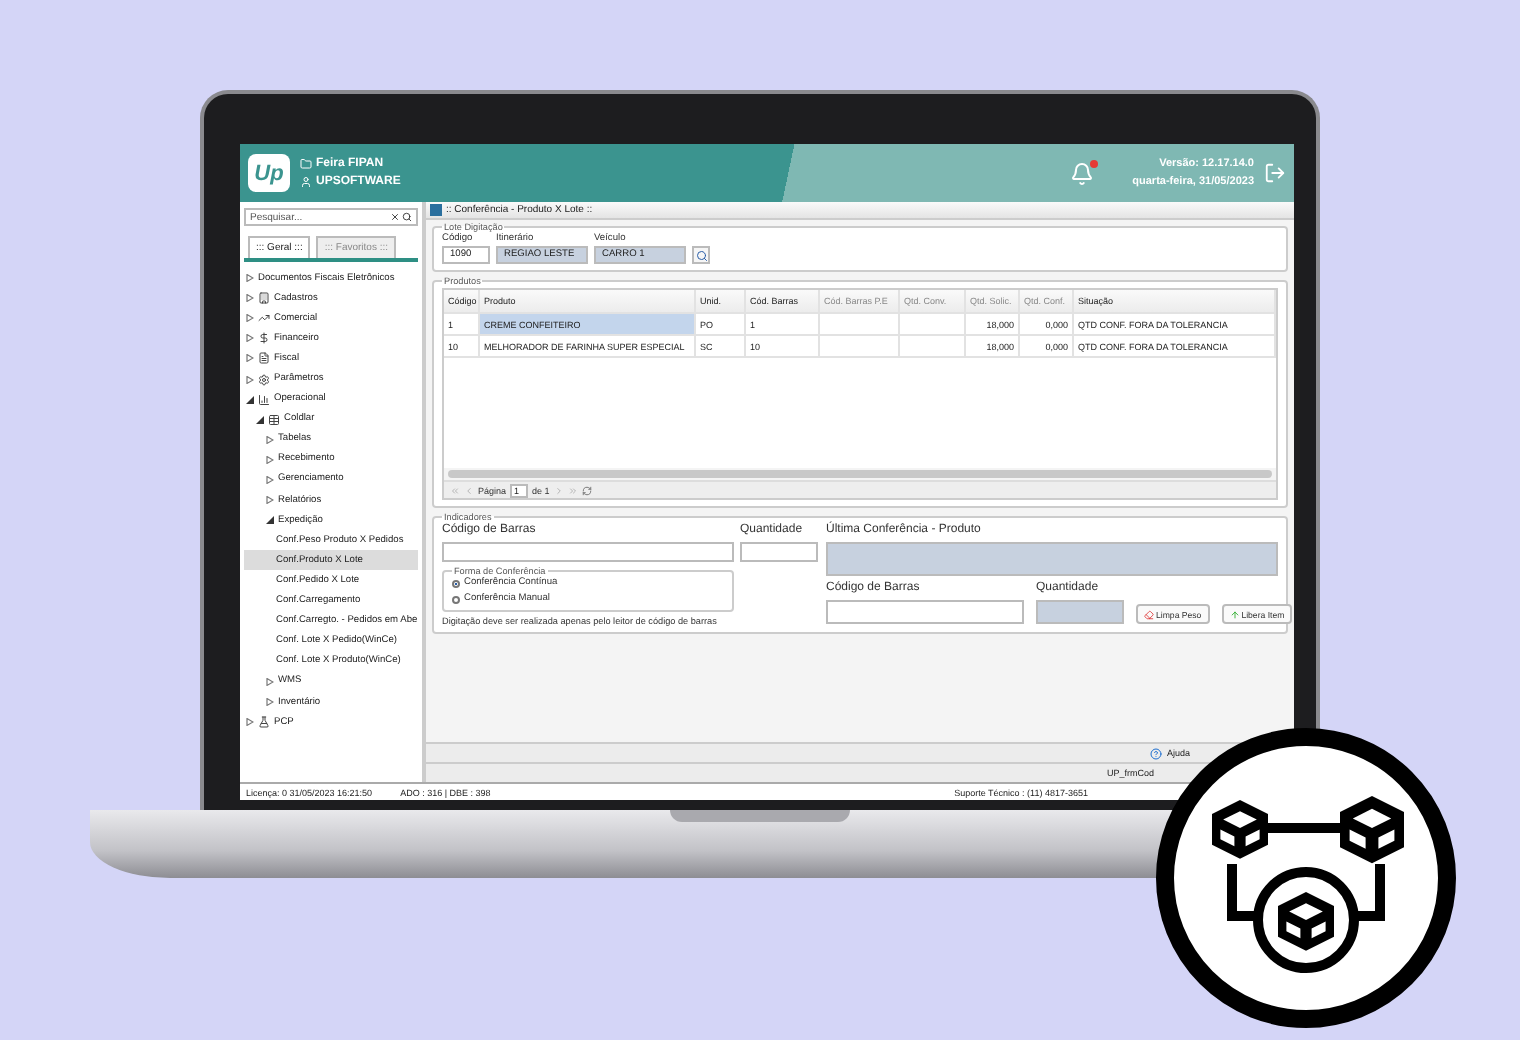 The width and height of the screenshot is (1520, 1040). Describe the element at coordinates (264, 379) in the screenshot. I see `settings-icon` at that location.